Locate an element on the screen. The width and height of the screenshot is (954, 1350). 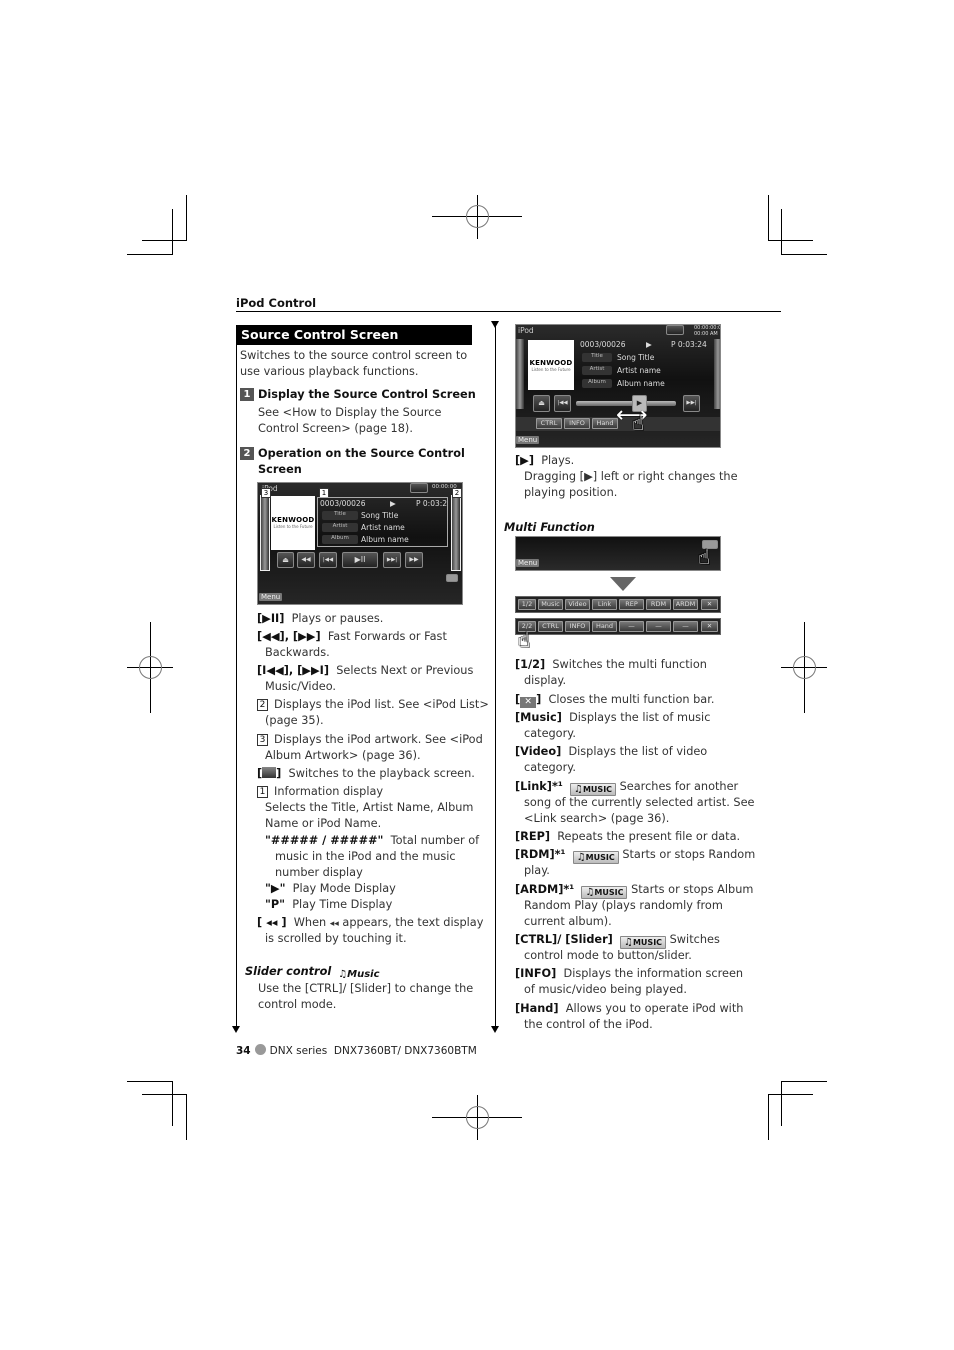
info-desc: Selects the Title, Artist Name, Album is located at coordinates (369, 807).